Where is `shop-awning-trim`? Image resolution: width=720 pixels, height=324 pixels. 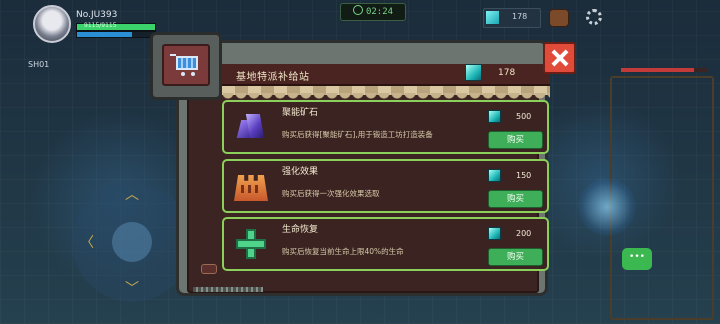 shop-awning-trim is located at coordinates (386, 96).